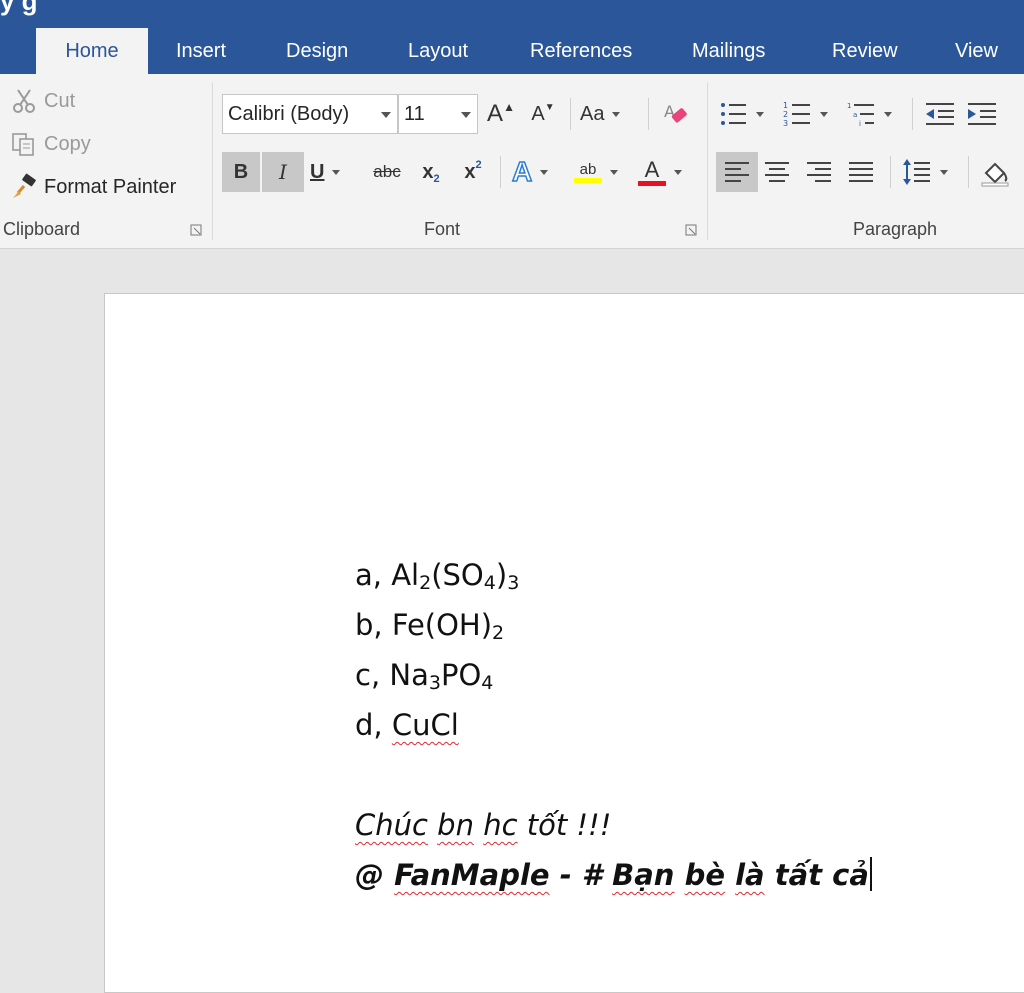  I want to click on justify-button, so click(861, 172).